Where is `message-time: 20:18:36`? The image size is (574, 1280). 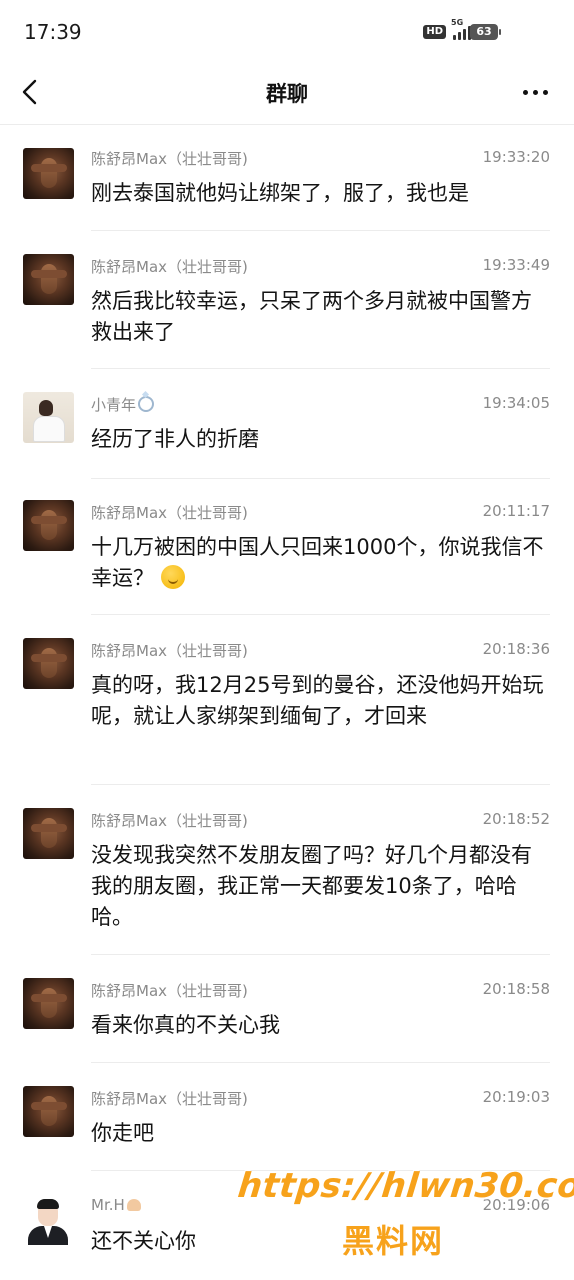 message-time: 20:18:36 is located at coordinates (516, 649).